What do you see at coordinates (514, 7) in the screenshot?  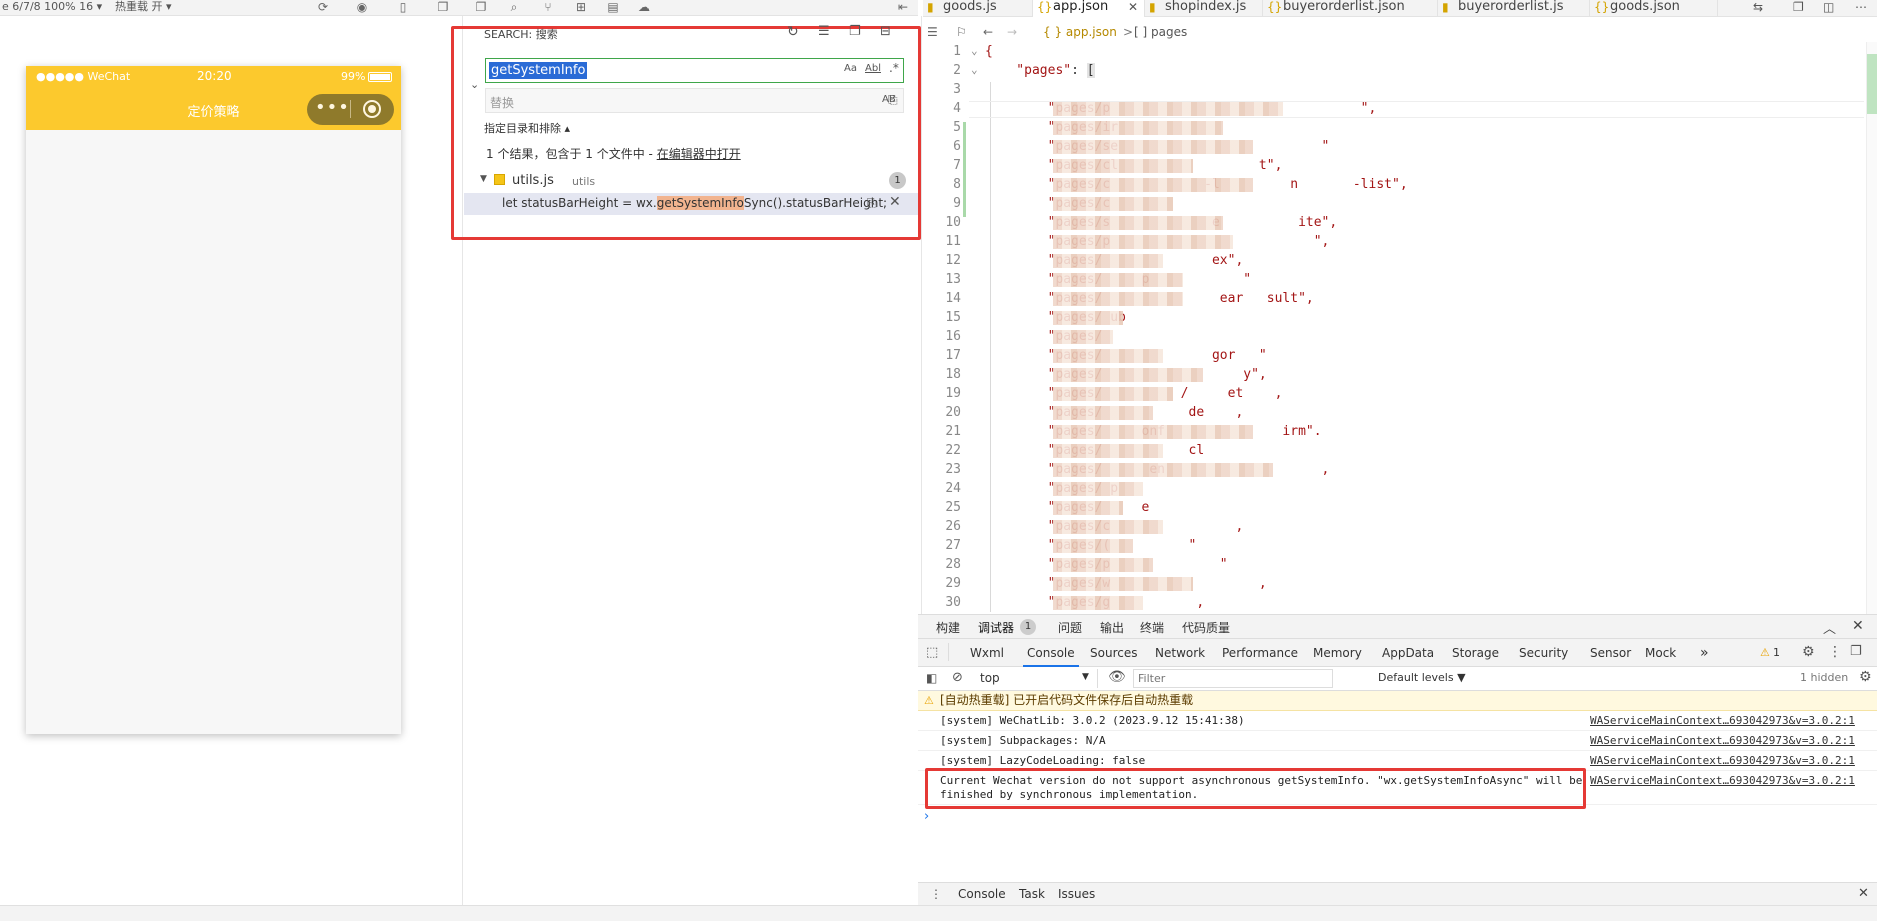 I see `search-icon: ⌕` at bounding box center [514, 7].